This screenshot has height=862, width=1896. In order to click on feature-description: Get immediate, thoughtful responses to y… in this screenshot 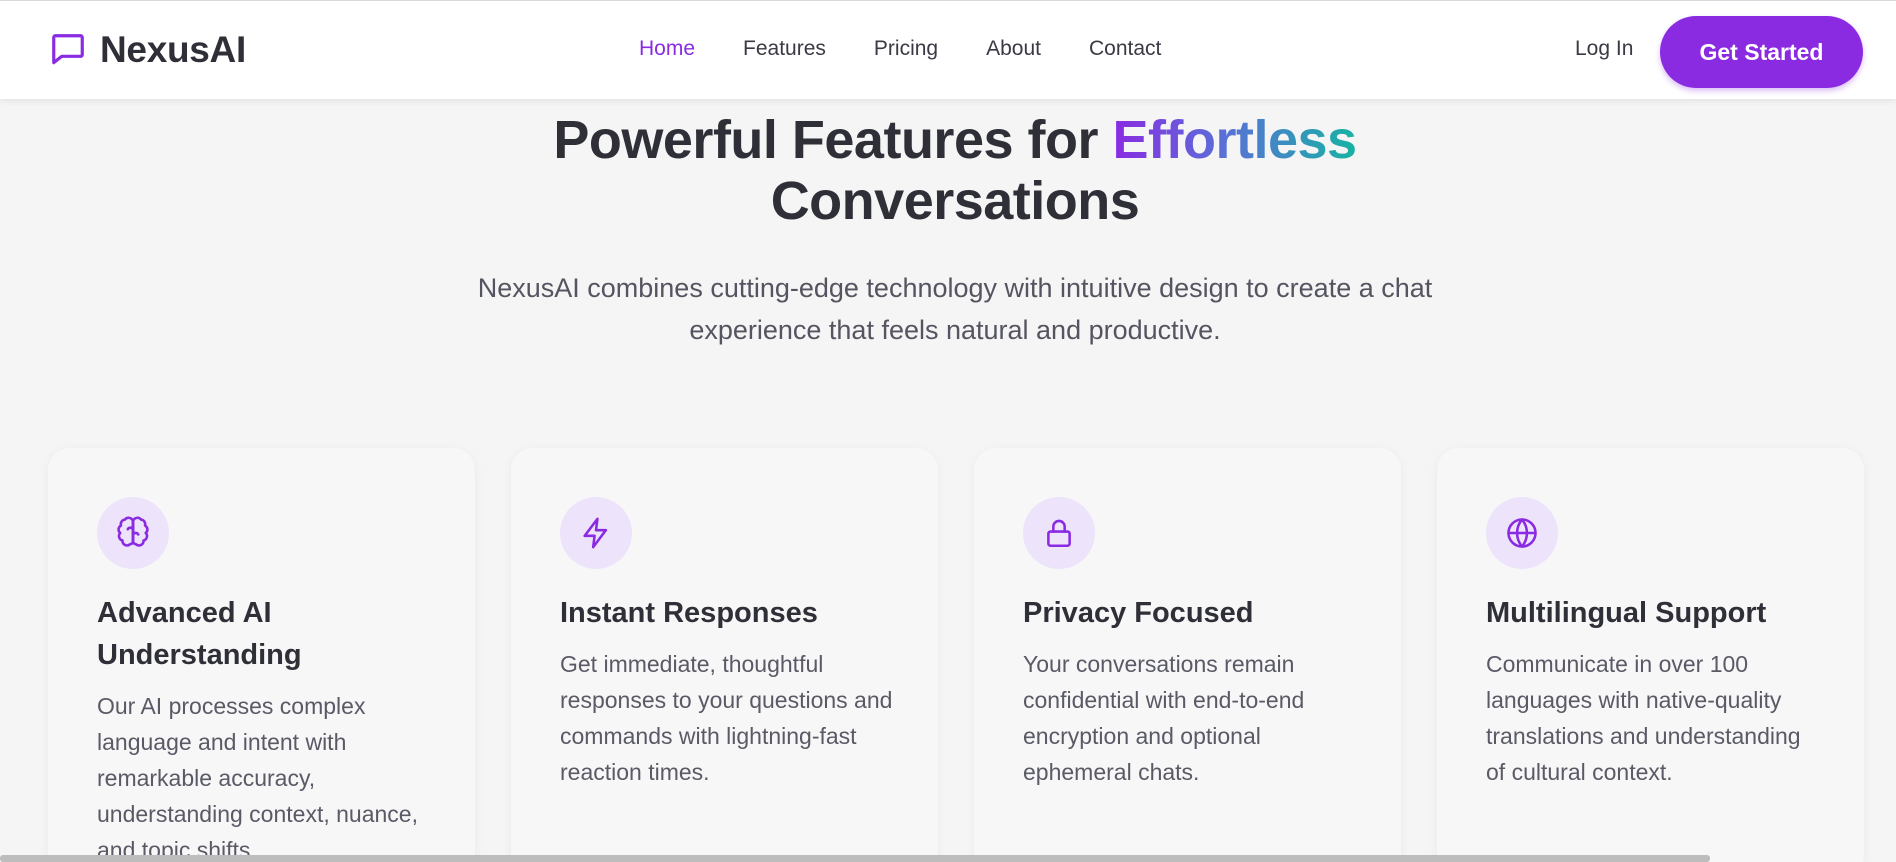, I will do `click(726, 718)`.